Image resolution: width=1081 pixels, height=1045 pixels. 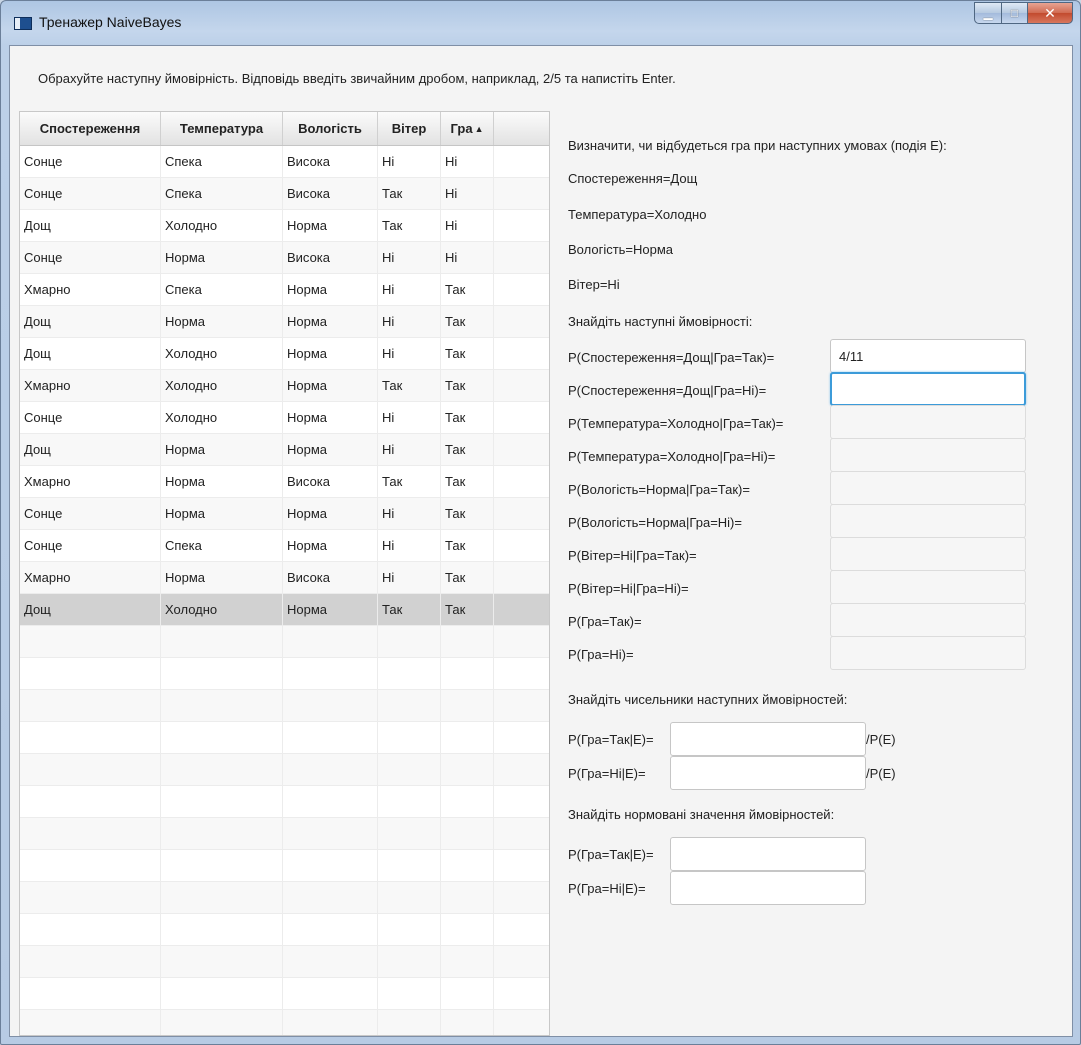 I want to click on title-bar: Тренажер NaiveBayes ▁ □ ✕, so click(x=540, y=23).